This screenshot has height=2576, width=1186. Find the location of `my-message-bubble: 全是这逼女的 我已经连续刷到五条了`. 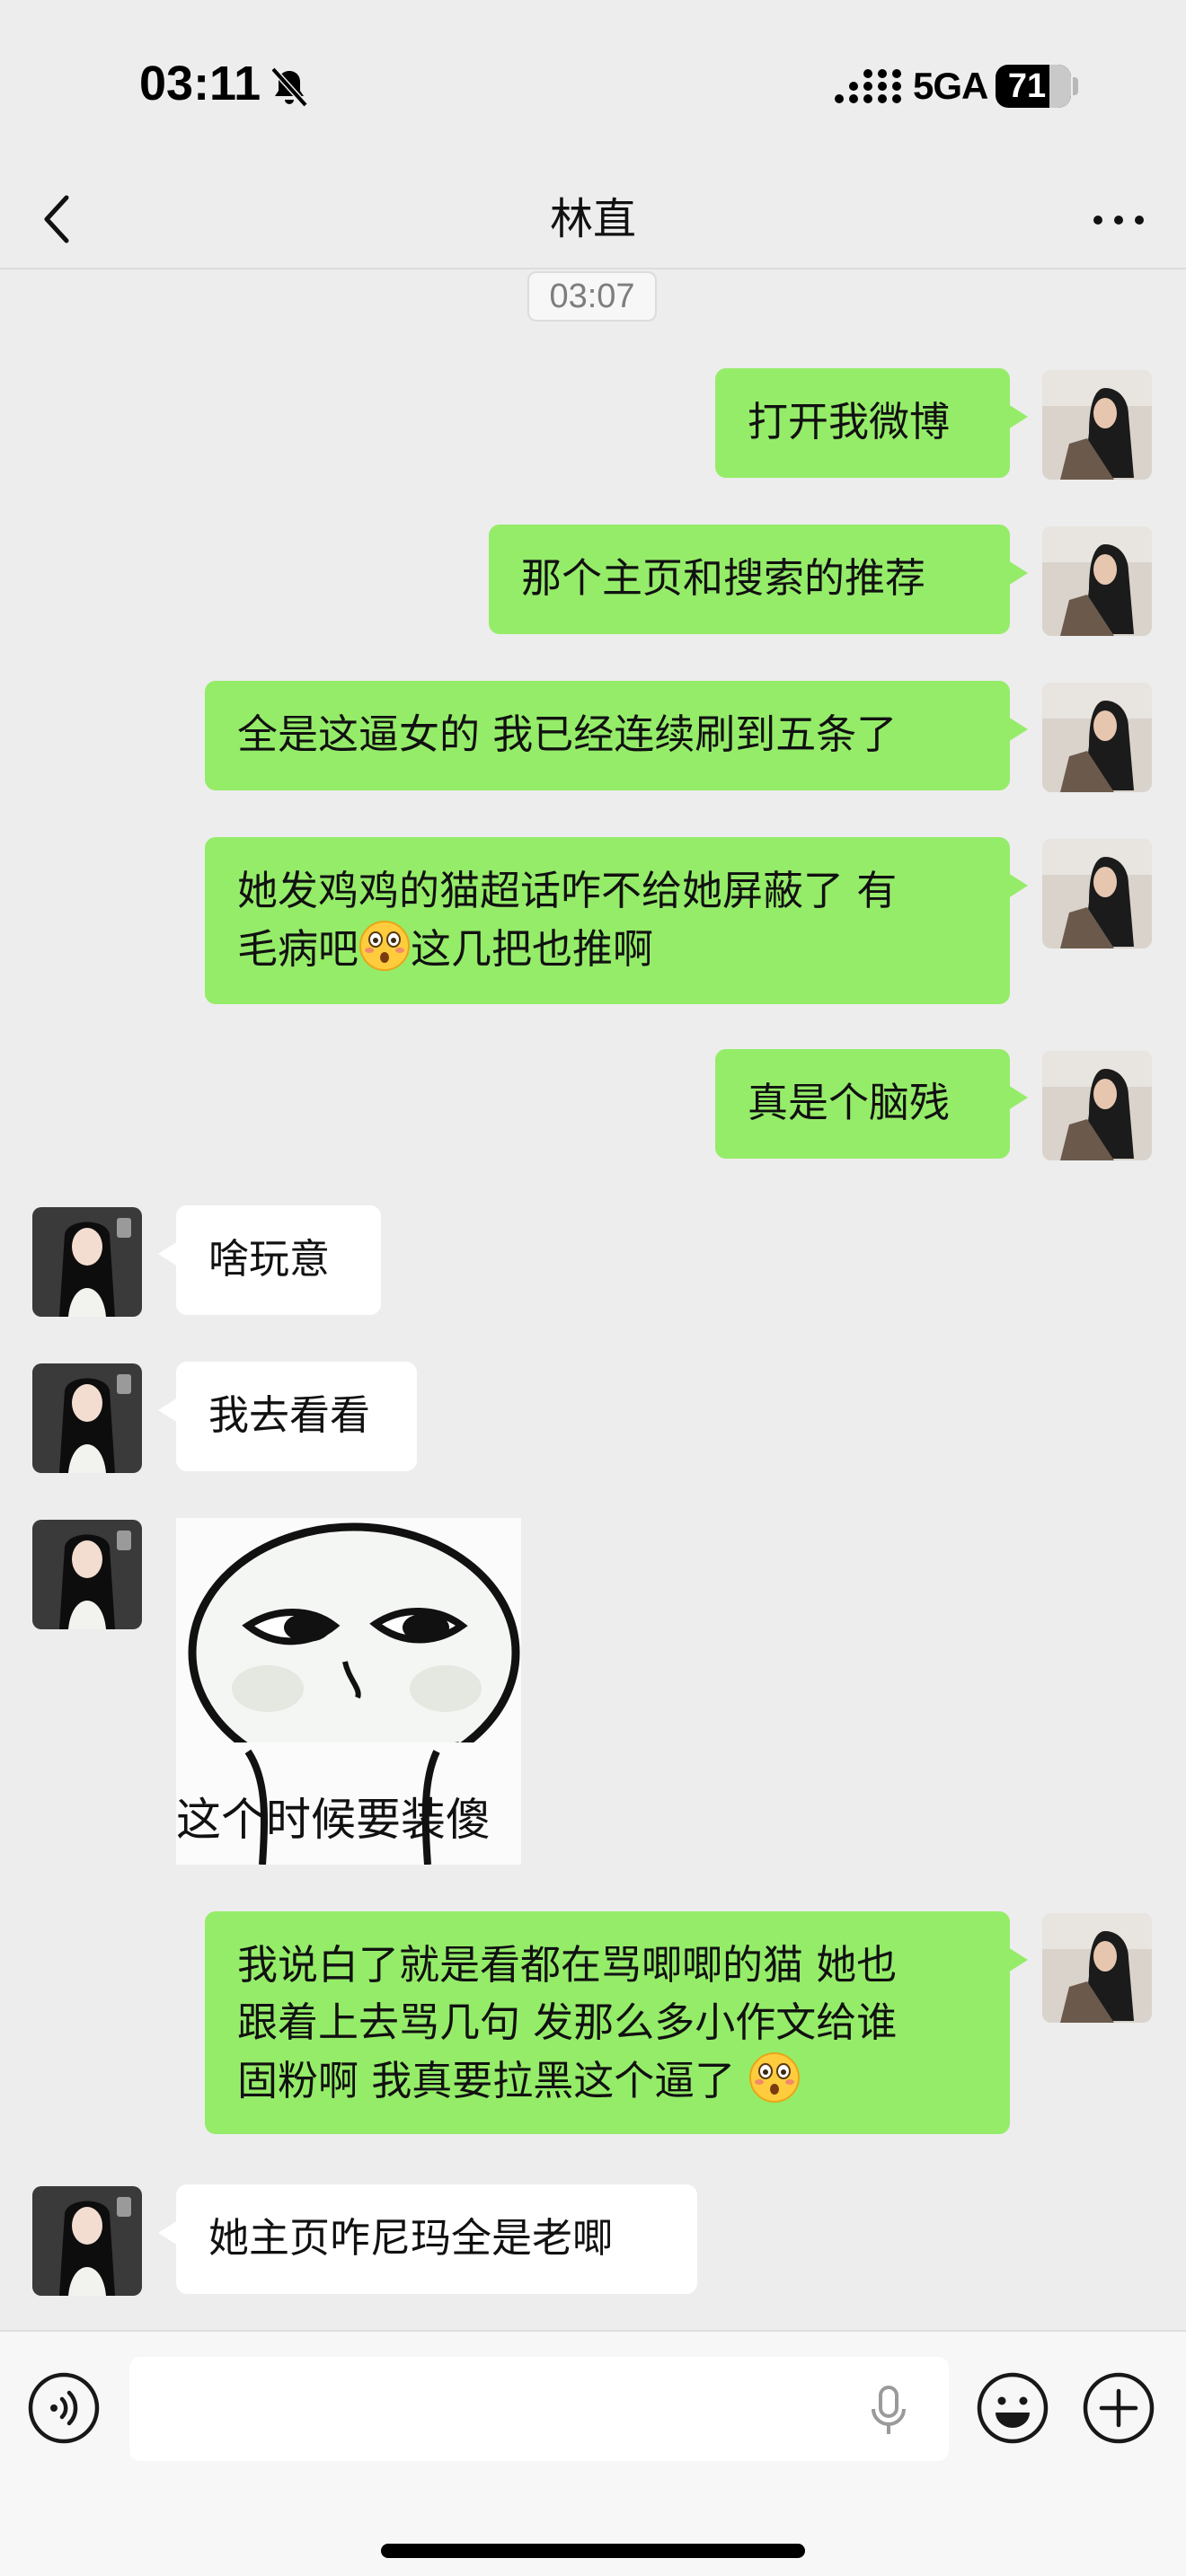

my-message-bubble: 全是这逼女的 我已经连续刷到五条了 is located at coordinates (616, 735).